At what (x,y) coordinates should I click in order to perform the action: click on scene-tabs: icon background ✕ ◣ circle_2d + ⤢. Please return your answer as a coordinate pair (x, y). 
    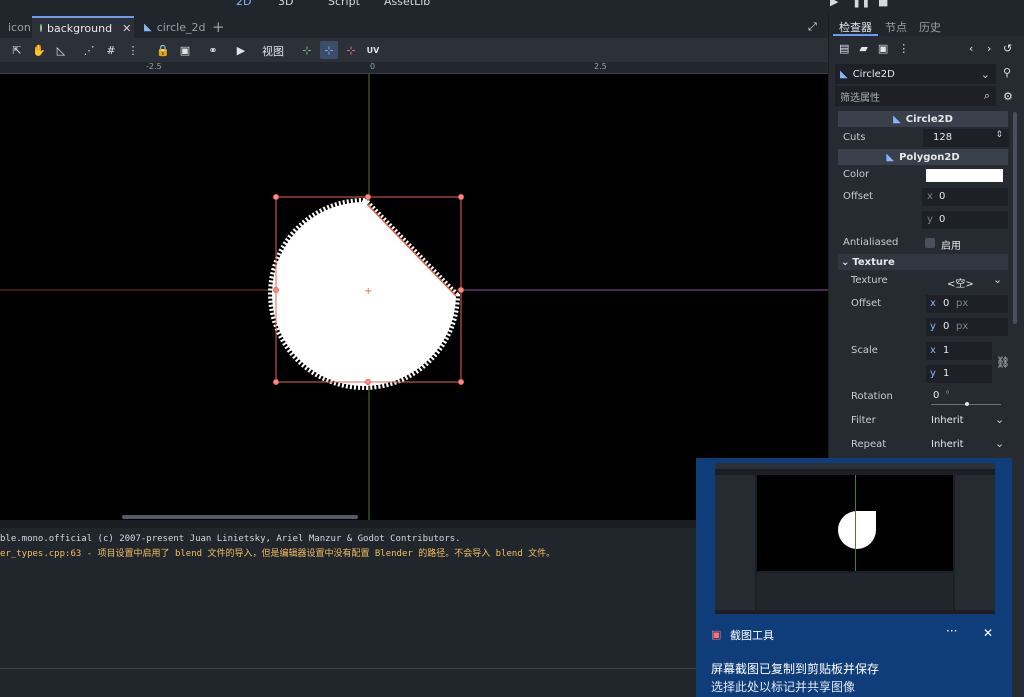
    Looking at the image, I should click on (414, 26).